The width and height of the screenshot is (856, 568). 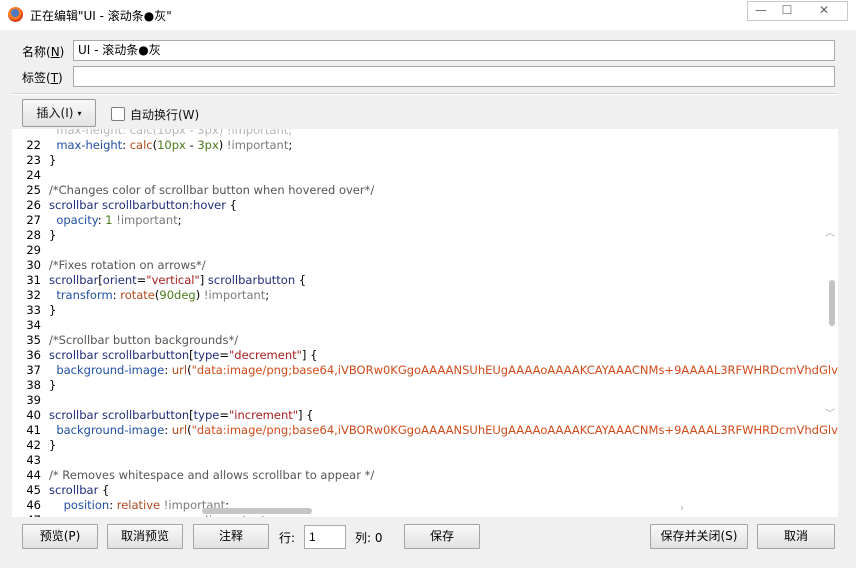 I want to click on code-line: max-height: calc(10px - 3px) !important;, so click(x=425, y=133).